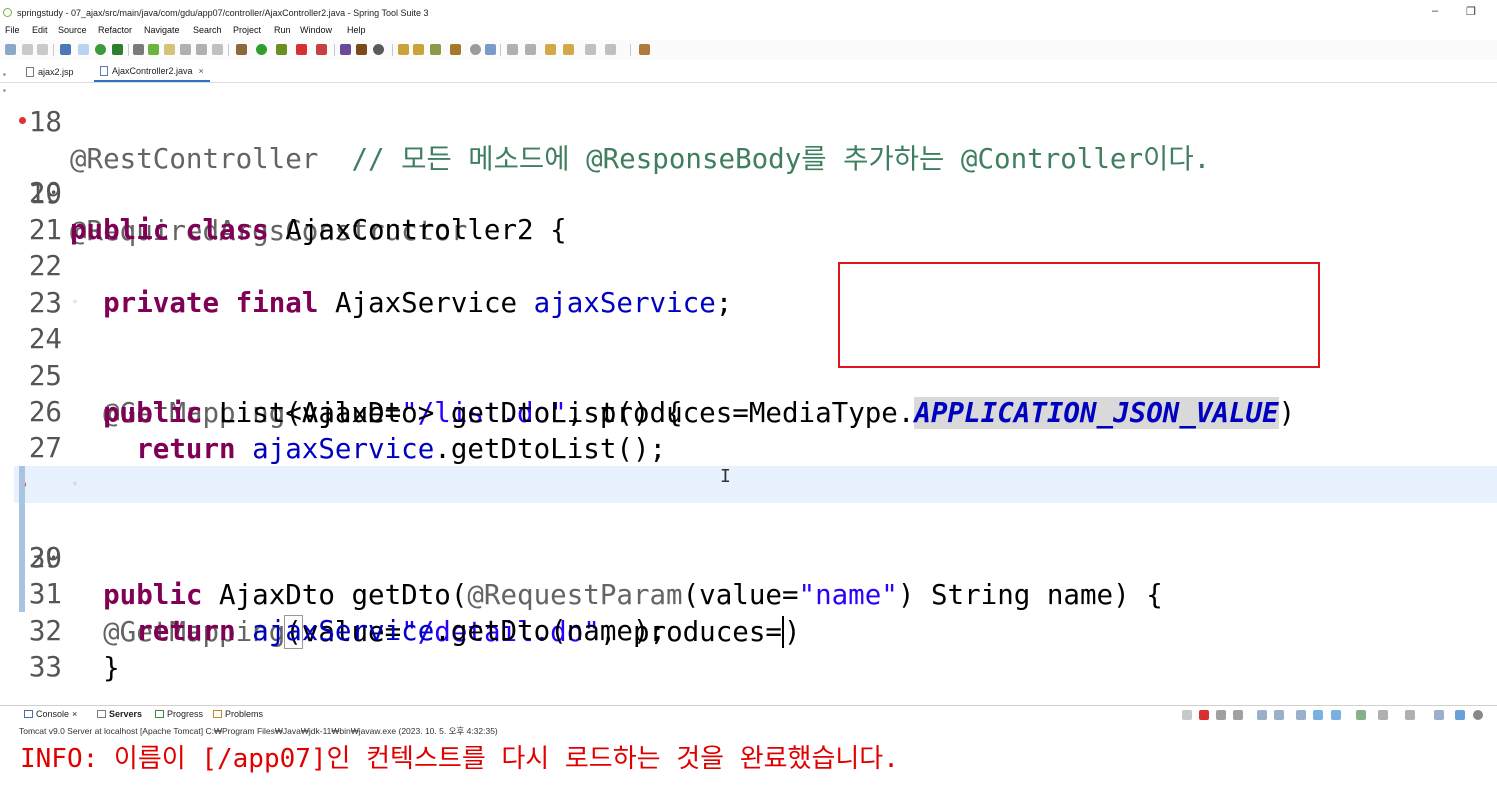 This screenshot has height=802, width=1497. What do you see at coordinates (241, 49) in the screenshot?
I see `debug-icon` at bounding box center [241, 49].